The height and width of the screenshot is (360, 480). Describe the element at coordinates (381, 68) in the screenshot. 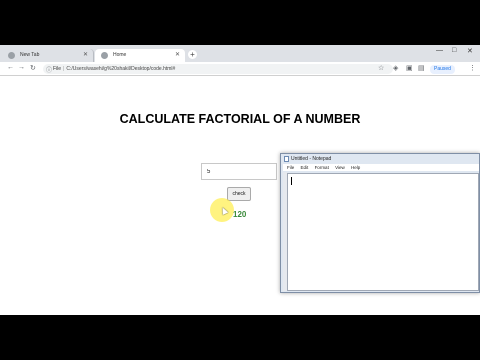

I see `bookmark-star-icon: ☆` at that location.